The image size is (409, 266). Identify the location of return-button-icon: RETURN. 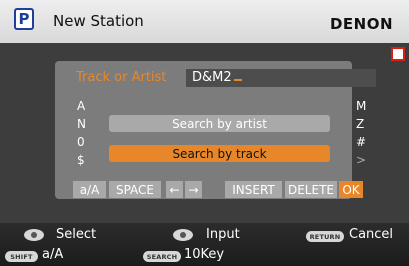
(325, 236).